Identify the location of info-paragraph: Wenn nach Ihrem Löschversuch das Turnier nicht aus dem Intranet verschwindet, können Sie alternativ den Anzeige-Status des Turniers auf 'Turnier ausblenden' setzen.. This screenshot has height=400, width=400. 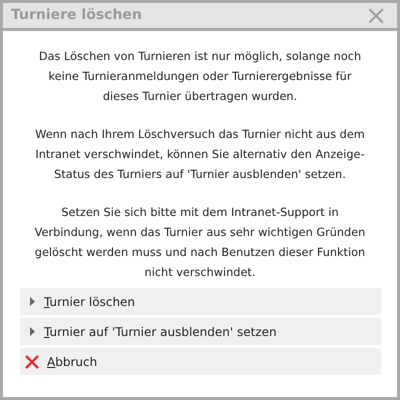
(200, 155).